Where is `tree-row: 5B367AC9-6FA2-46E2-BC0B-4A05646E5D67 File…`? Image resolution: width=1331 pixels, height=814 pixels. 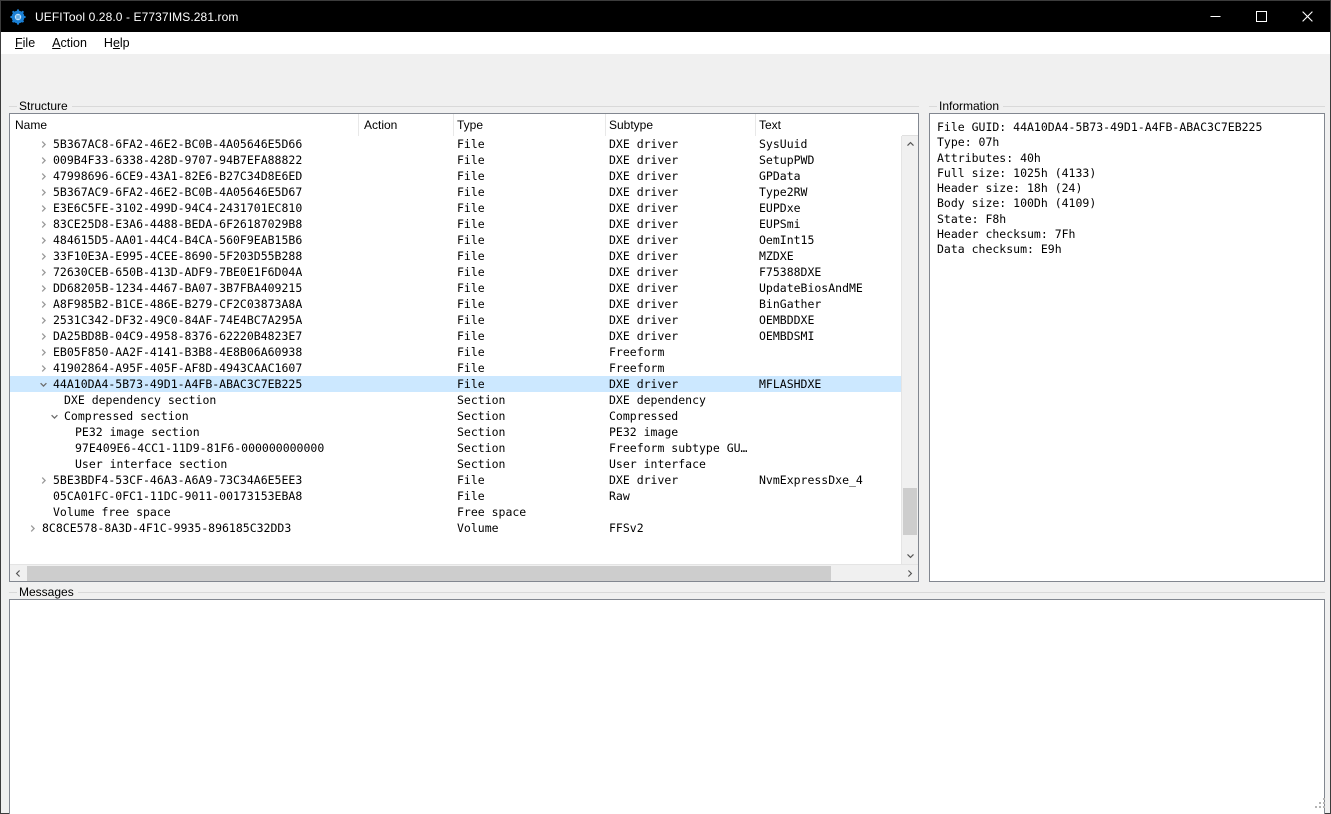
tree-row: 5B367AC9-6FA2-46E2-BC0B-4A05646E5D67 File… is located at coordinates (455, 192).